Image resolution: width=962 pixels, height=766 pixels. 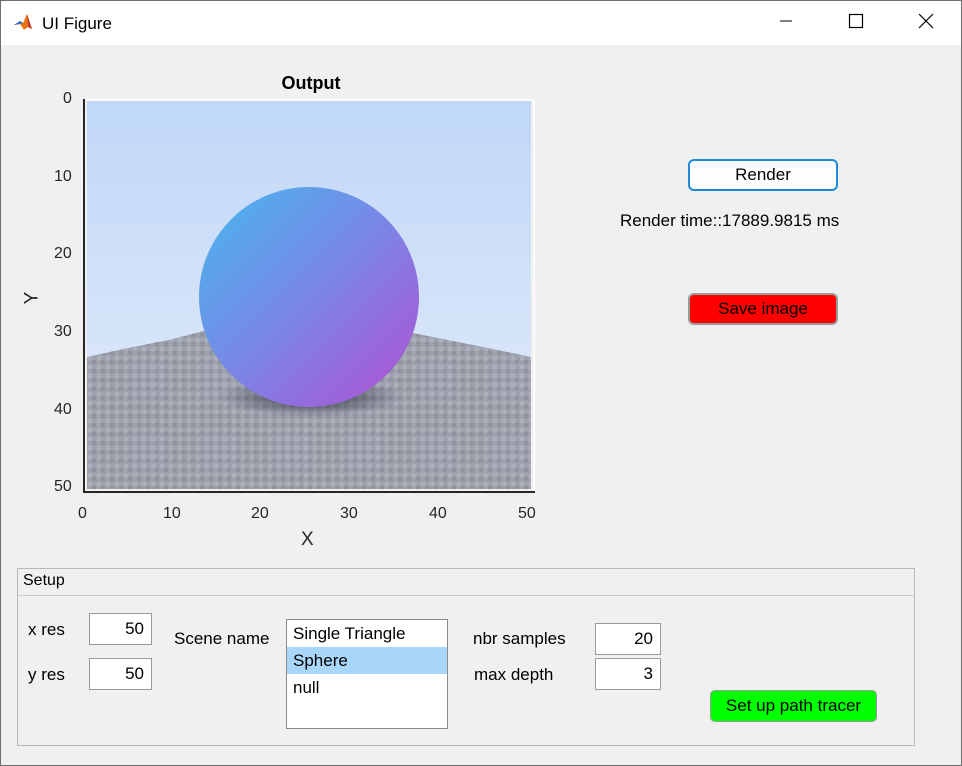 I want to click on panel-divider, so click(x=466, y=595).